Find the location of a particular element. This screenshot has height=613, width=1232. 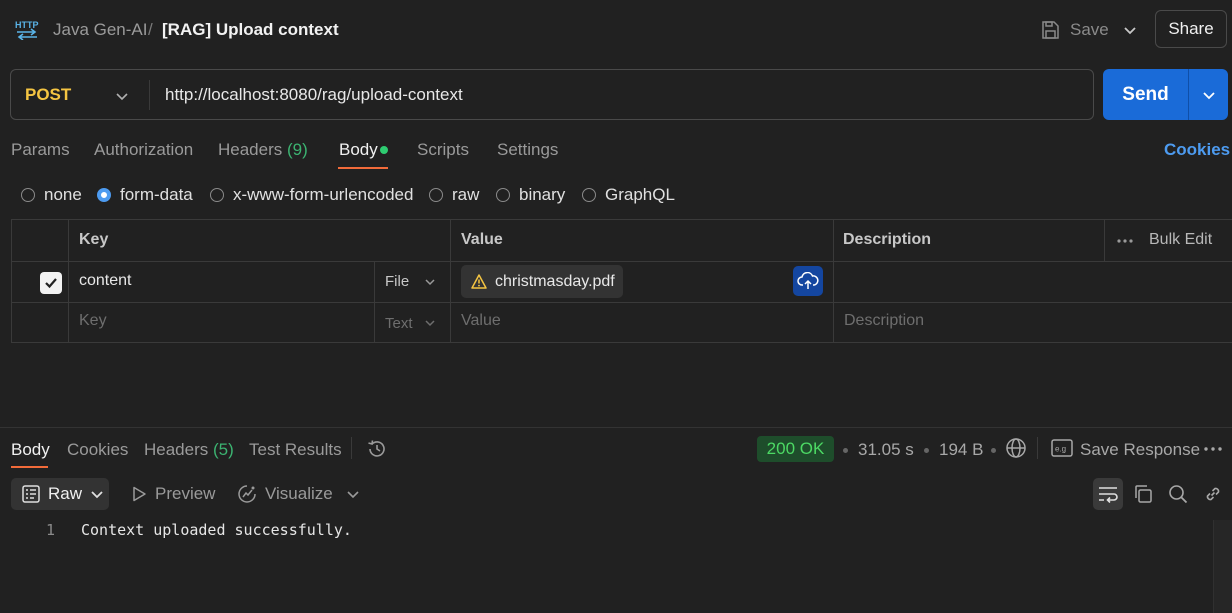

play-icon is located at coordinates (139, 494).